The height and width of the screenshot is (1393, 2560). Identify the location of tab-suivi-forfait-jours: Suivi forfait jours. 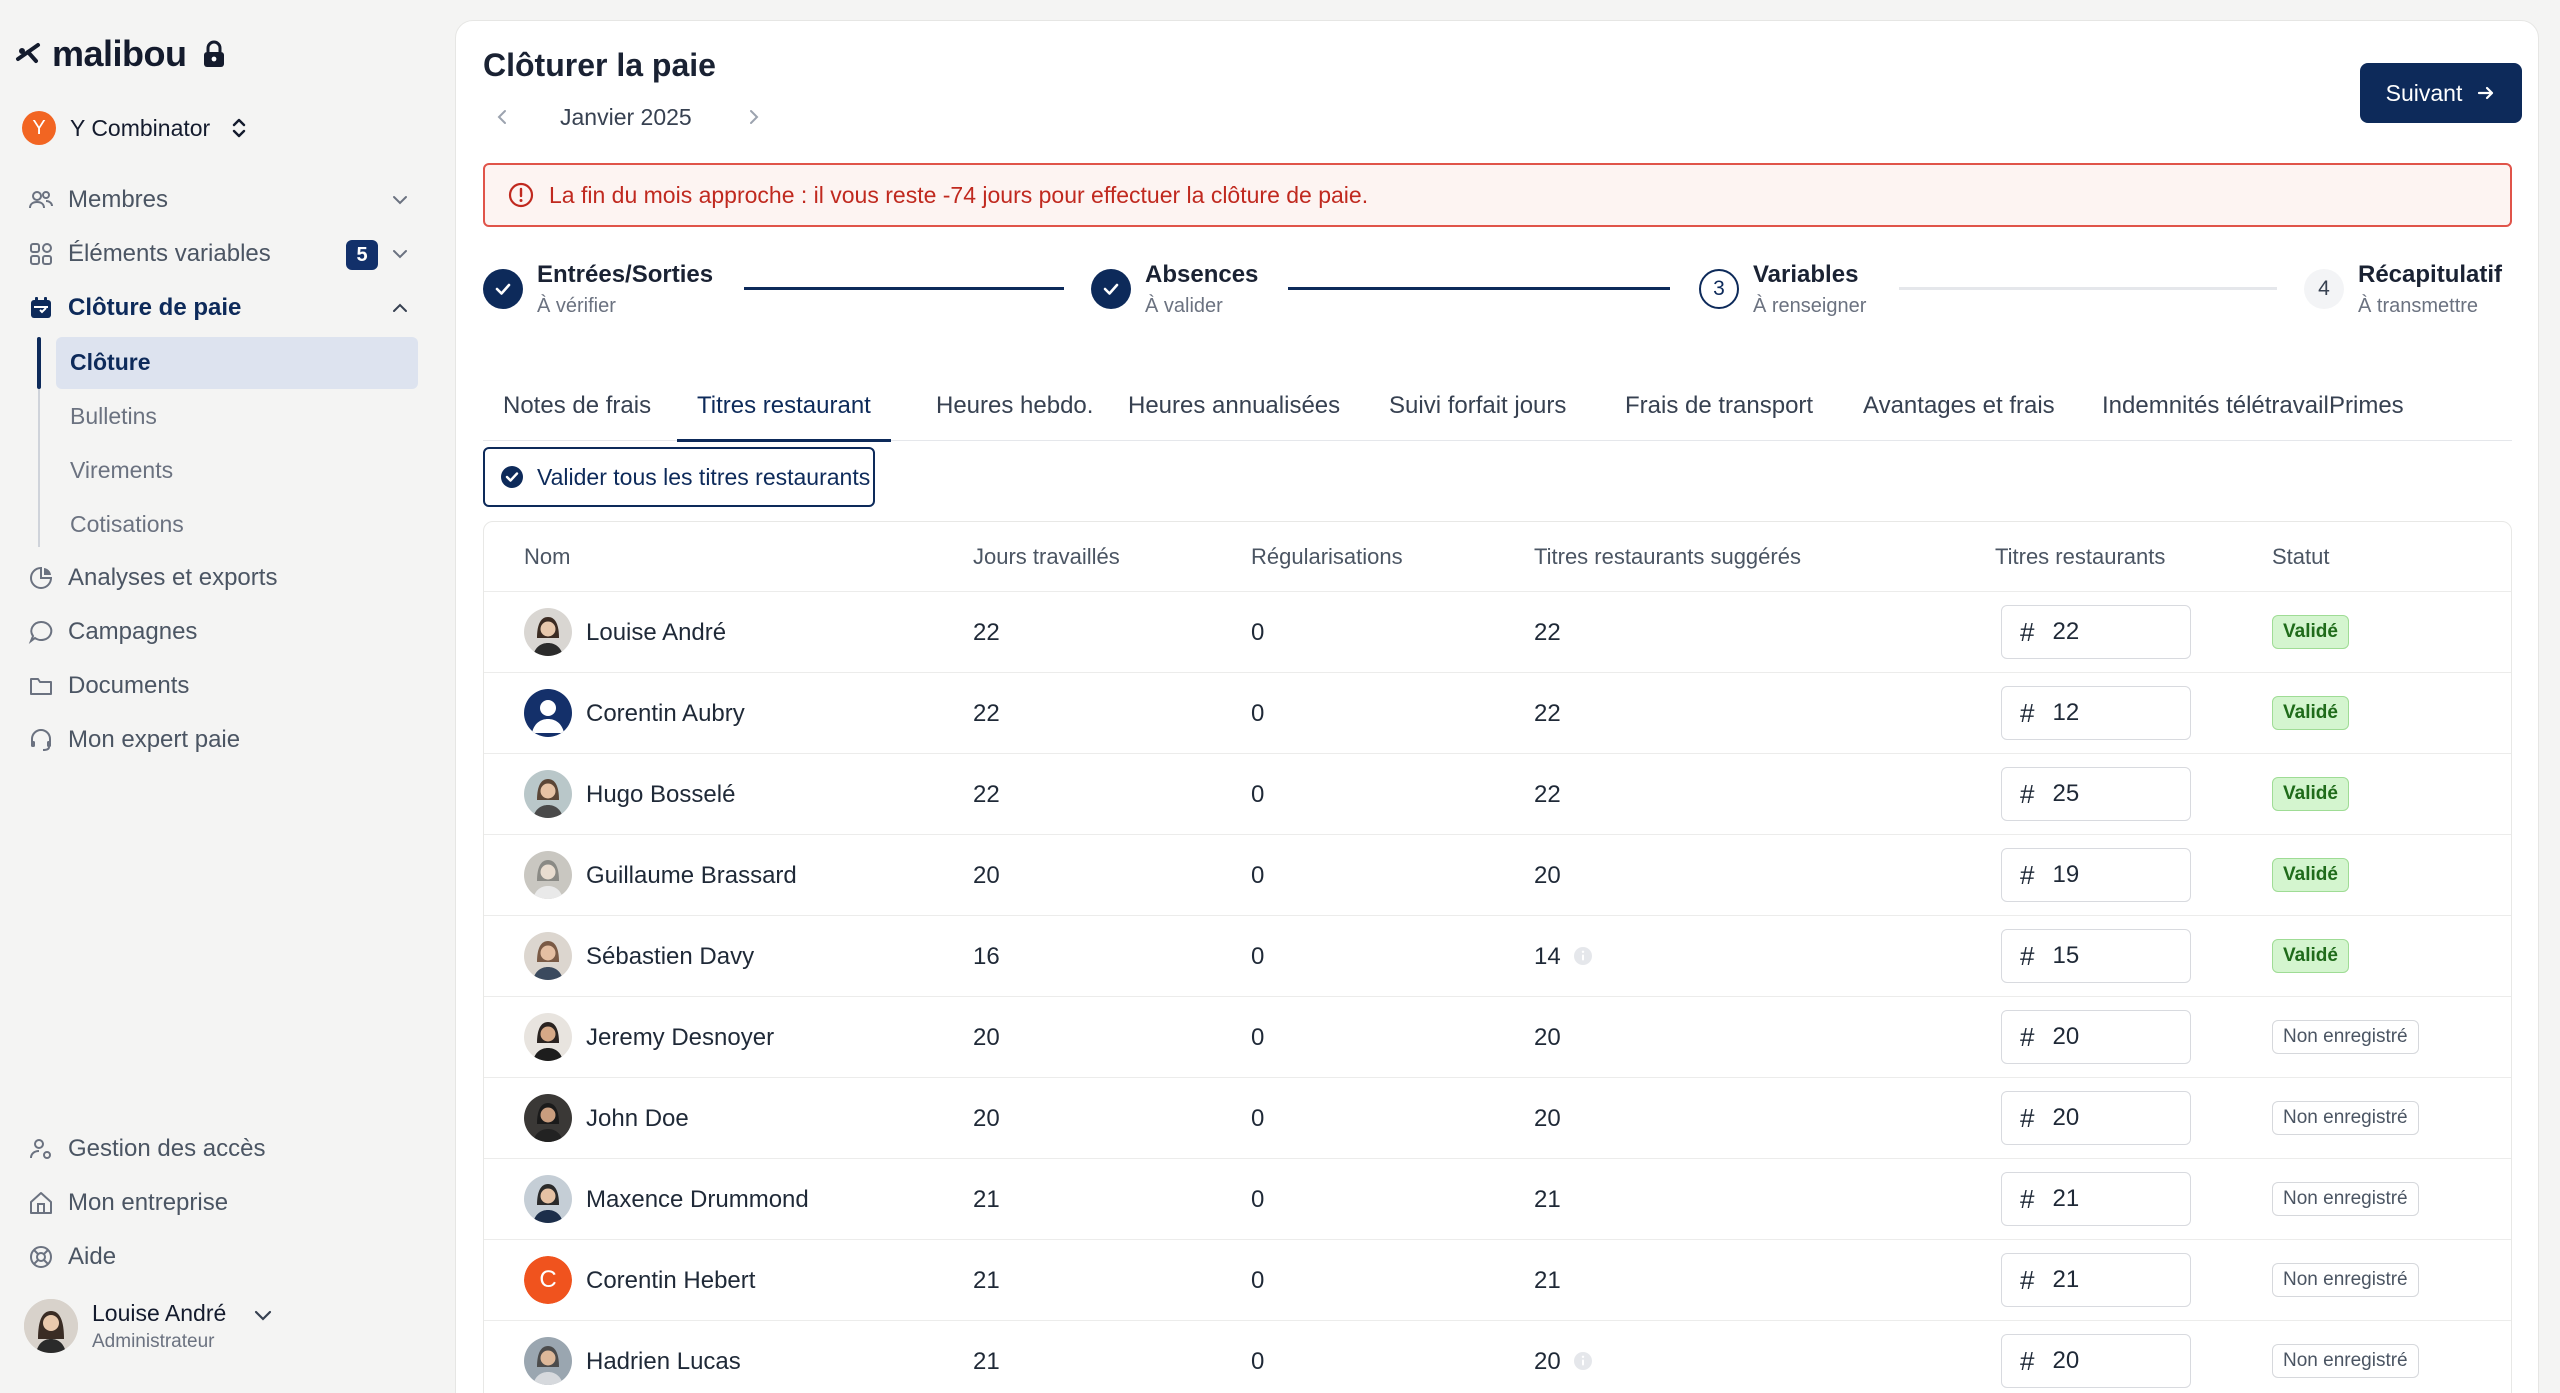
(1477, 406).